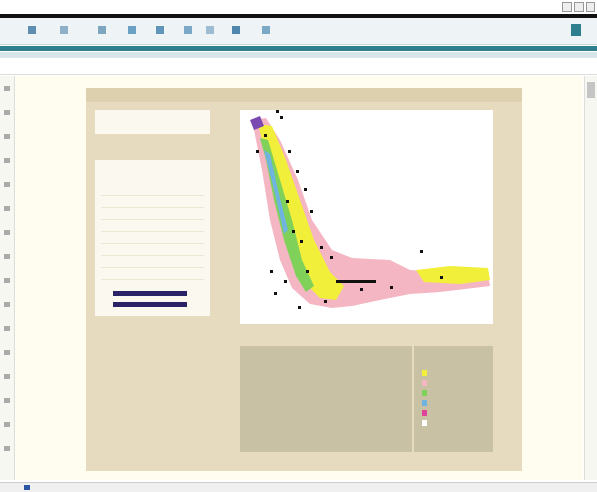 Image resolution: width=597 pixels, height=492 pixels. What do you see at coordinates (236, 30) in the screenshot?
I see `history-icon` at bounding box center [236, 30].